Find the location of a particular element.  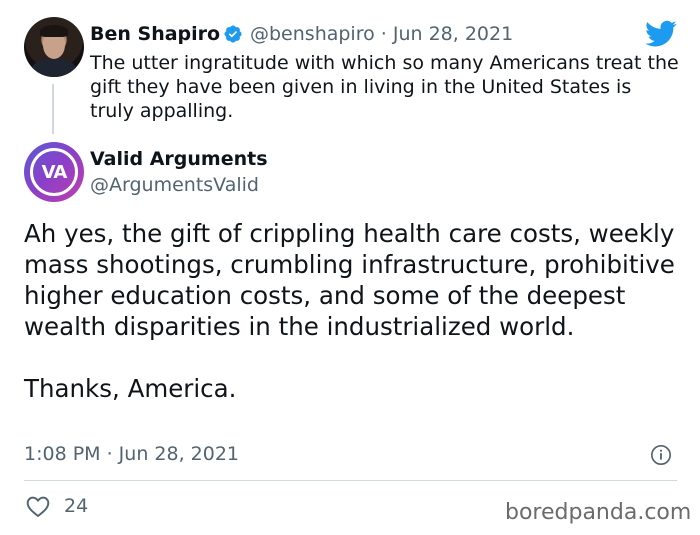

tweet-paragraph: Thanks, America. is located at coordinates (130, 388).